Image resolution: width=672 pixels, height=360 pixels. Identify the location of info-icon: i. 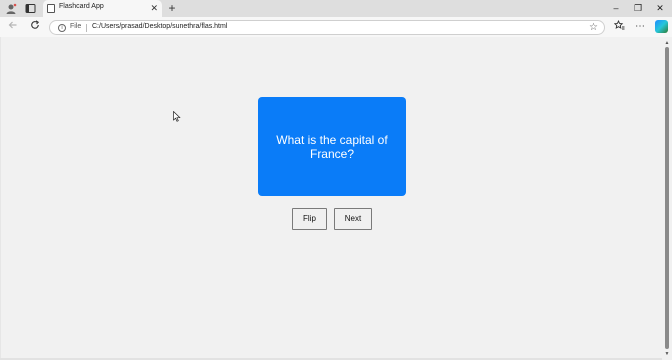
(62, 28).